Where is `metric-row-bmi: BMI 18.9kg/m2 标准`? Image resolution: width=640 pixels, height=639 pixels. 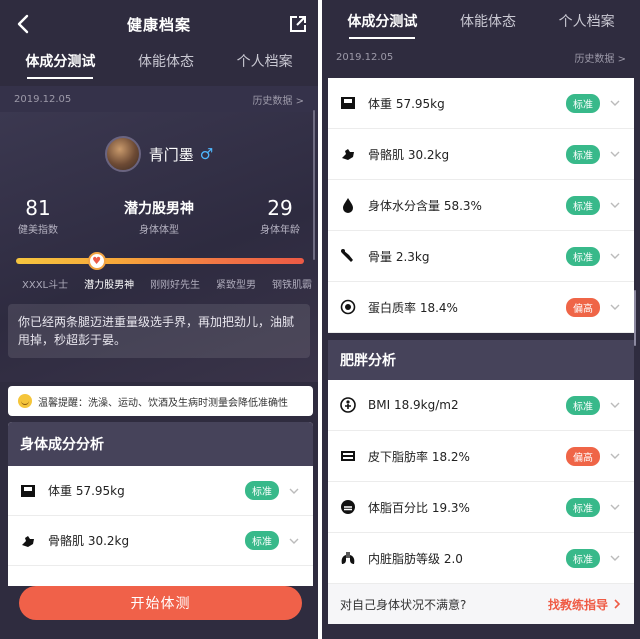
metric-row-bmi: BMI 18.9kg/m2 标准 is located at coordinates (481, 405).